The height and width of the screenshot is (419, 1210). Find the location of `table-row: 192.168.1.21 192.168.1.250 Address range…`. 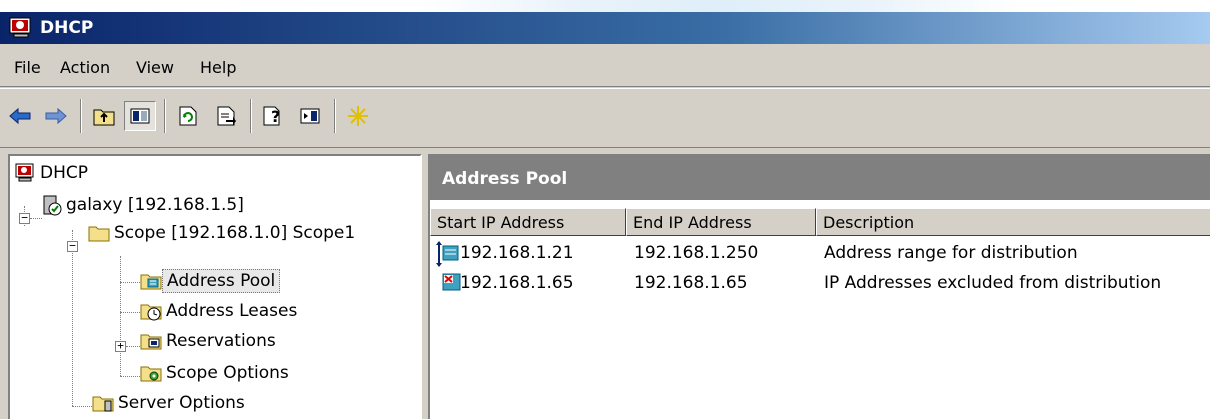

table-row: 192.168.1.21 192.168.1.250 Address range… is located at coordinates (820, 254).